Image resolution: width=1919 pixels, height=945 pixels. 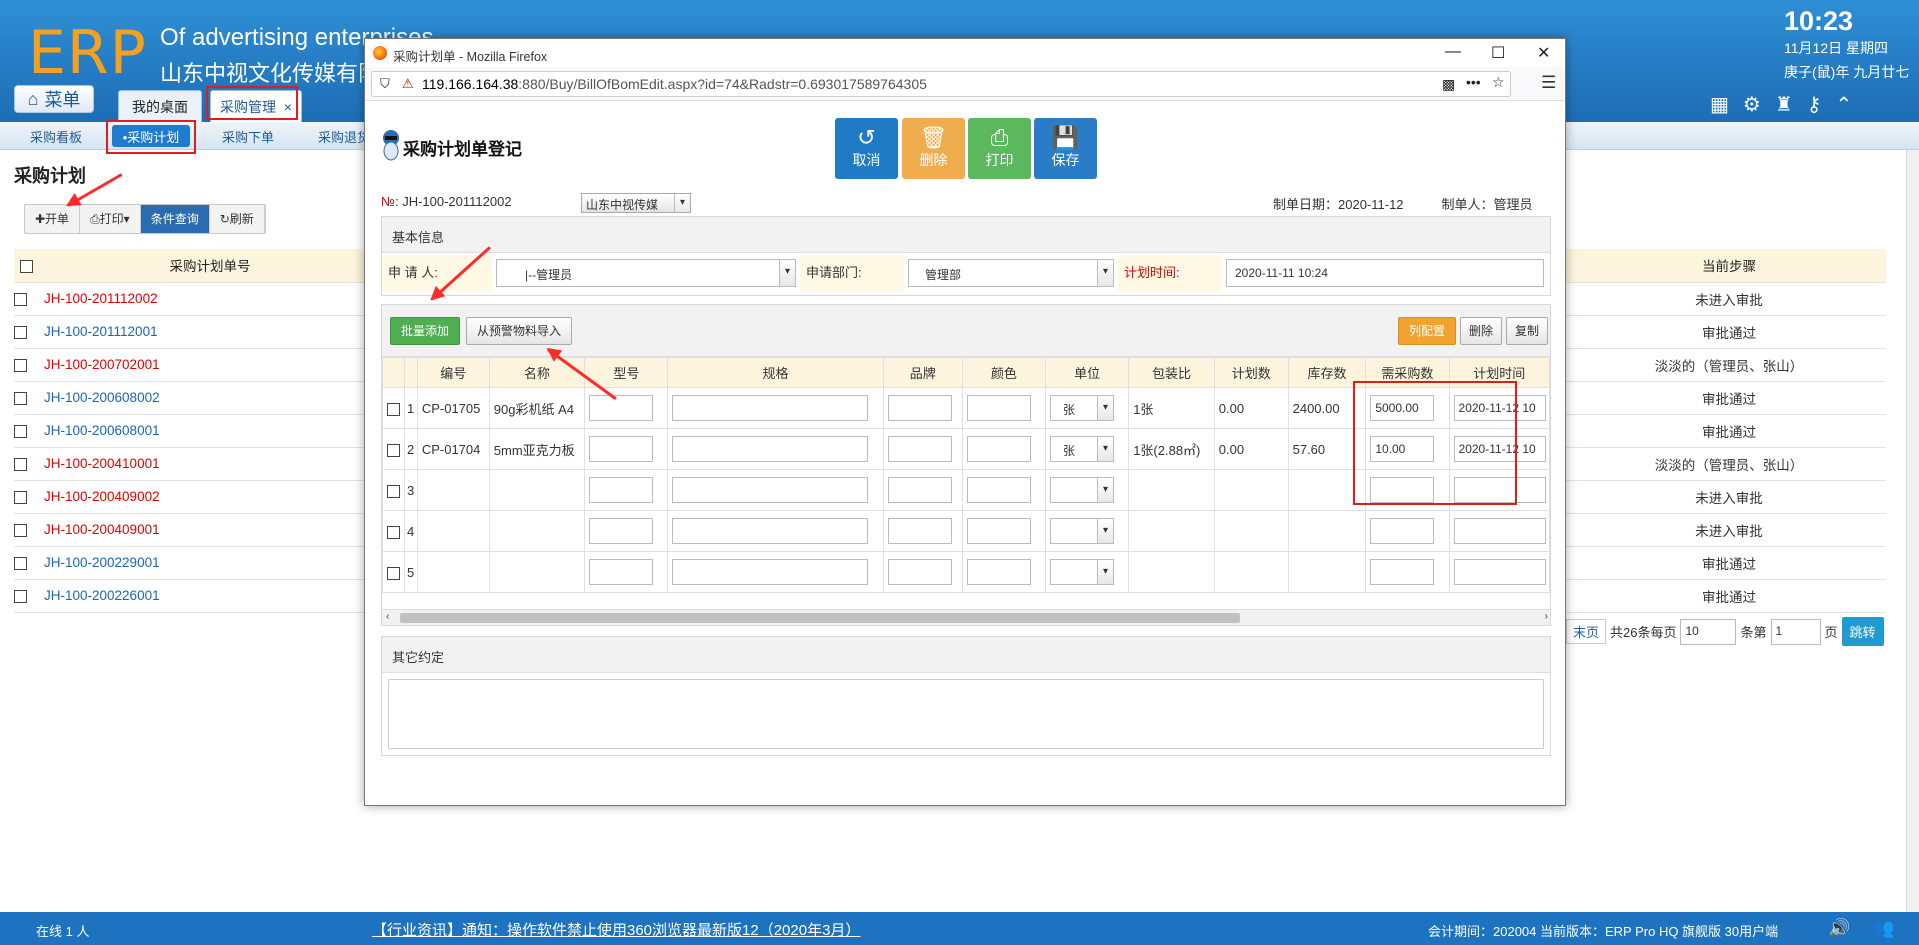 What do you see at coordinates (866, 148) in the screenshot?
I see `cancel-button: ↺ 取消` at bounding box center [866, 148].